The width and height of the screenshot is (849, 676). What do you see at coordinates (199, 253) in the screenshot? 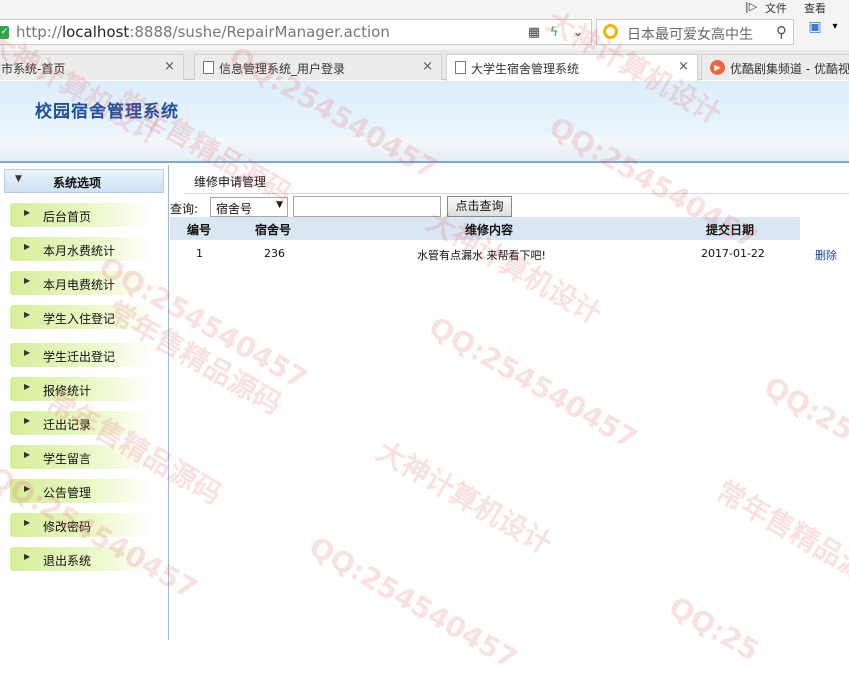
I see `cell-id: 1` at bounding box center [199, 253].